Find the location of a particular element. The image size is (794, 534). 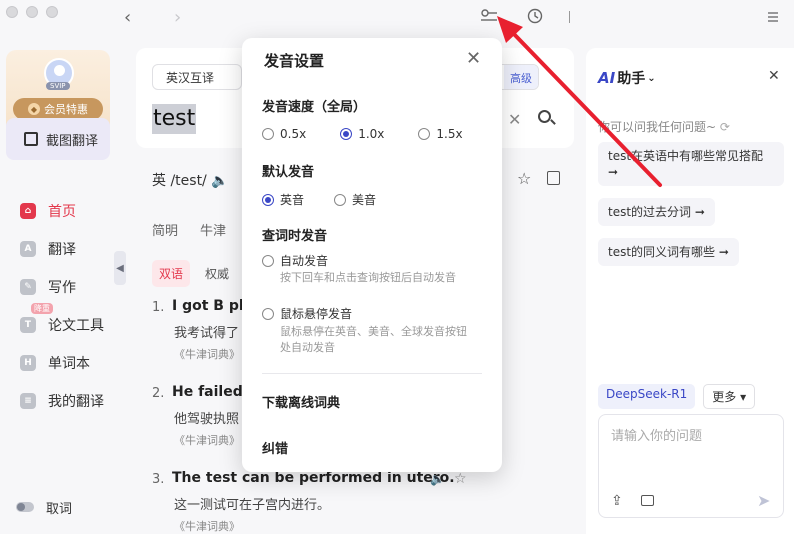

suggestion-chip: test的过去分词 ➞ is located at coordinates (656, 212).